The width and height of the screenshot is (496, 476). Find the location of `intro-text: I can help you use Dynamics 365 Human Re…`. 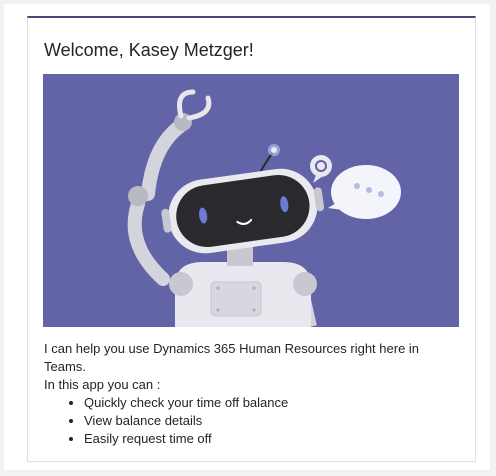

intro-text: I can help you use Dynamics 365 Human Re… is located at coordinates (232, 357).